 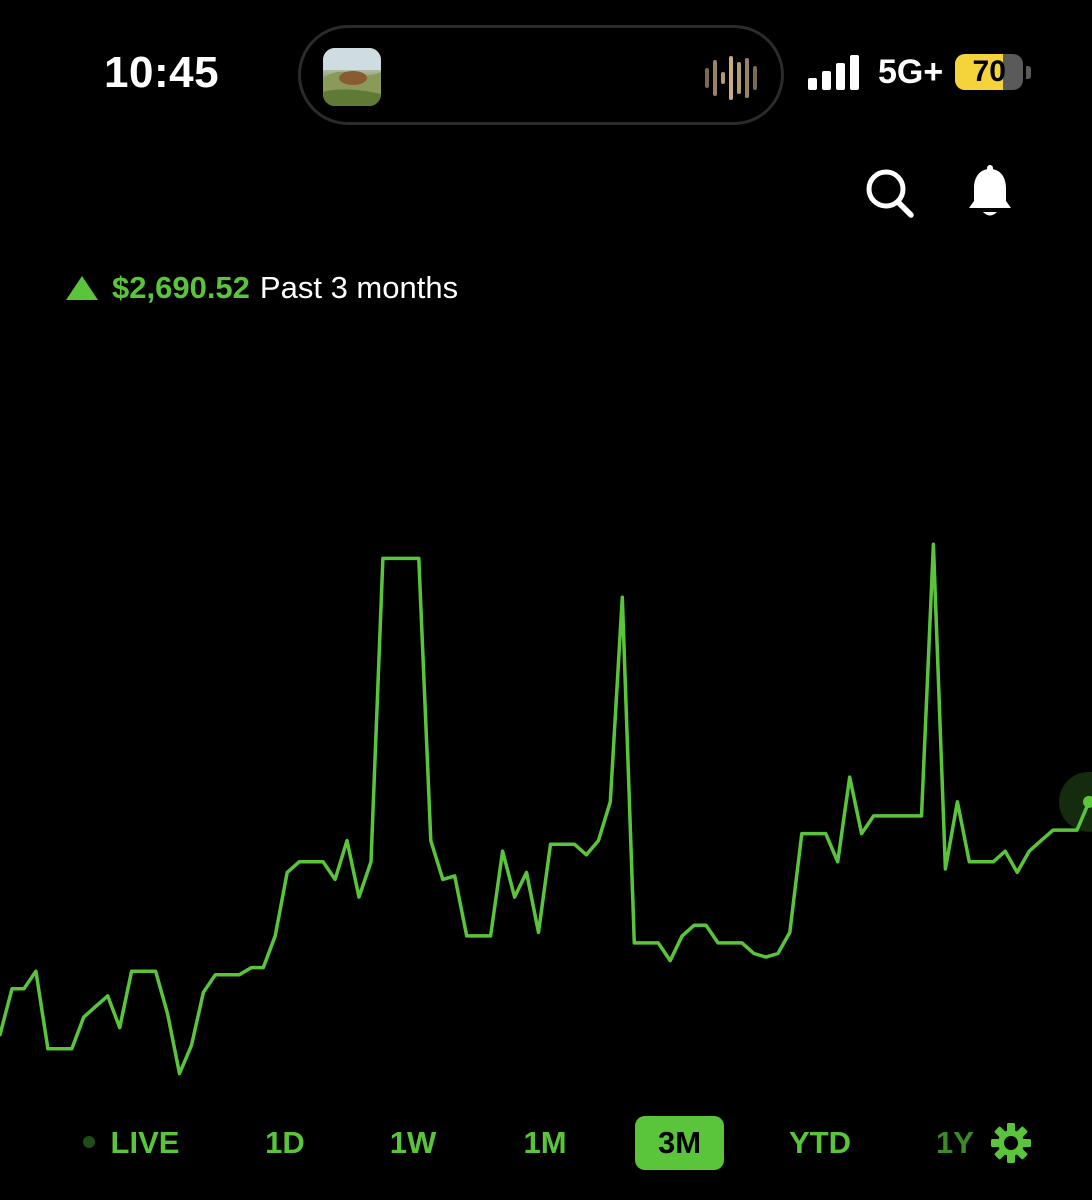 I want to click on network-type: 5G+, so click(x=911, y=71).